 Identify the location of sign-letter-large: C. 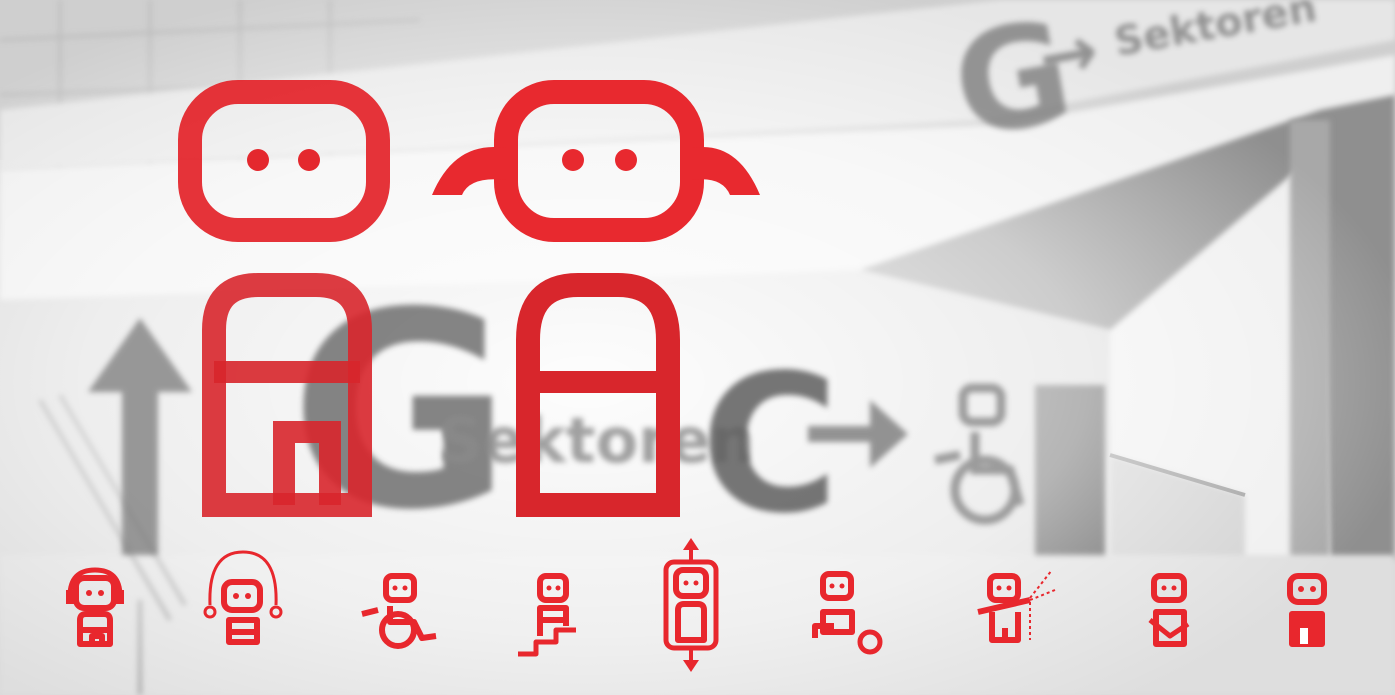
(769, 444).